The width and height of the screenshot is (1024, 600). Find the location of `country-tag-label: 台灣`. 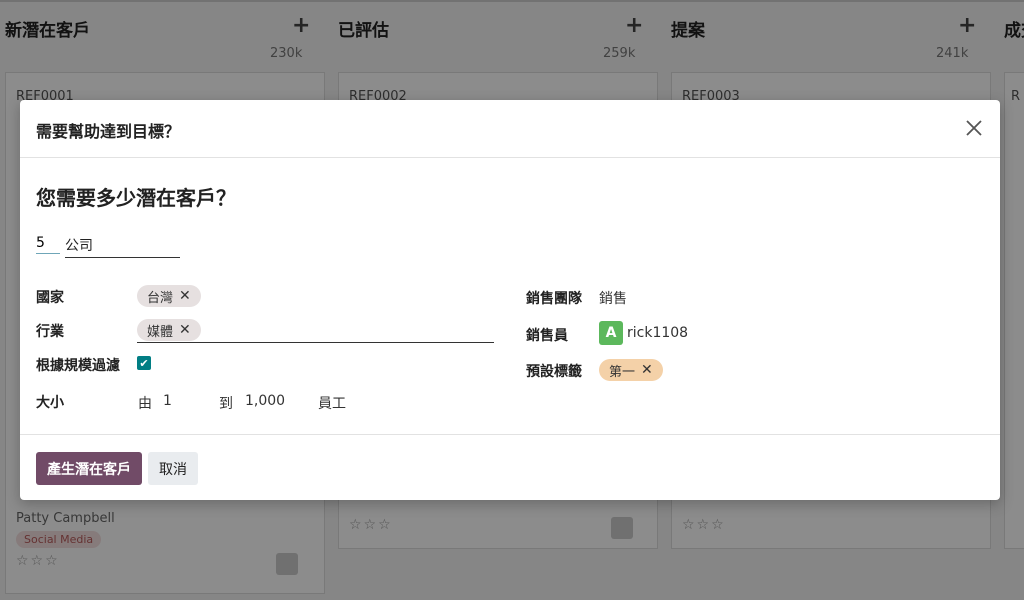

country-tag-label: 台灣 is located at coordinates (160, 298).